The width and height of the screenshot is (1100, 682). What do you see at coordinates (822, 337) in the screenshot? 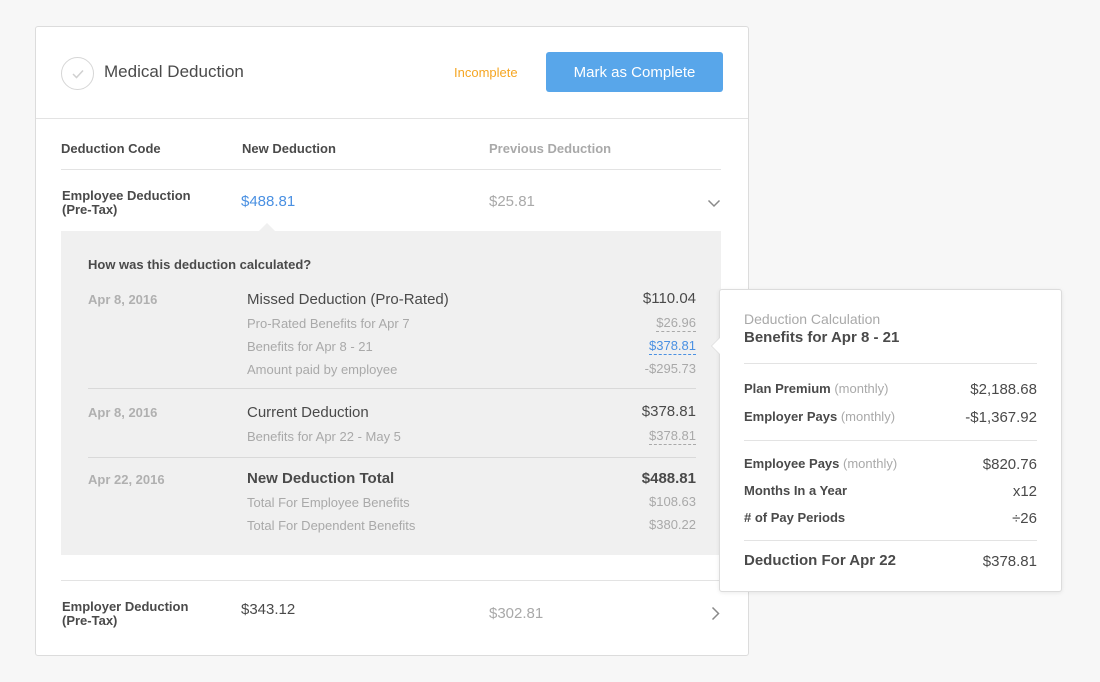
I see `popover-title: Benefits for Apr 8 - 21` at bounding box center [822, 337].